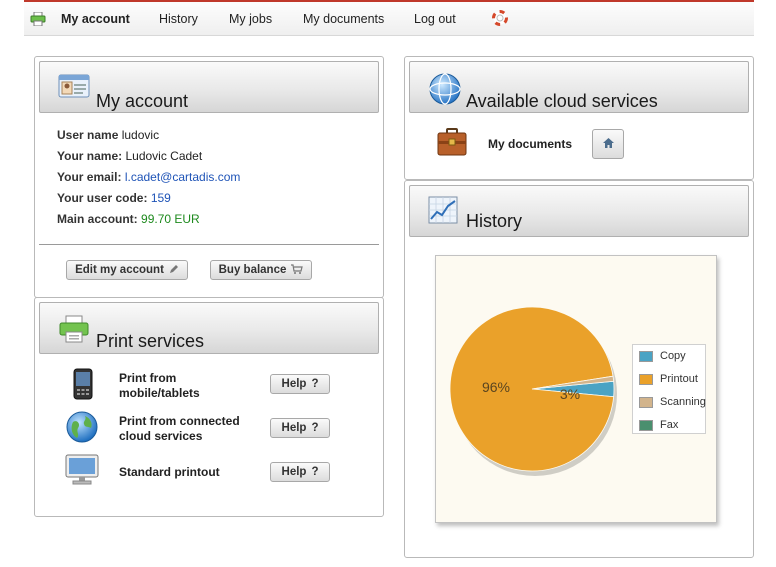  Describe the element at coordinates (88, 135) in the screenshot. I see `user-name-label: User name` at that location.